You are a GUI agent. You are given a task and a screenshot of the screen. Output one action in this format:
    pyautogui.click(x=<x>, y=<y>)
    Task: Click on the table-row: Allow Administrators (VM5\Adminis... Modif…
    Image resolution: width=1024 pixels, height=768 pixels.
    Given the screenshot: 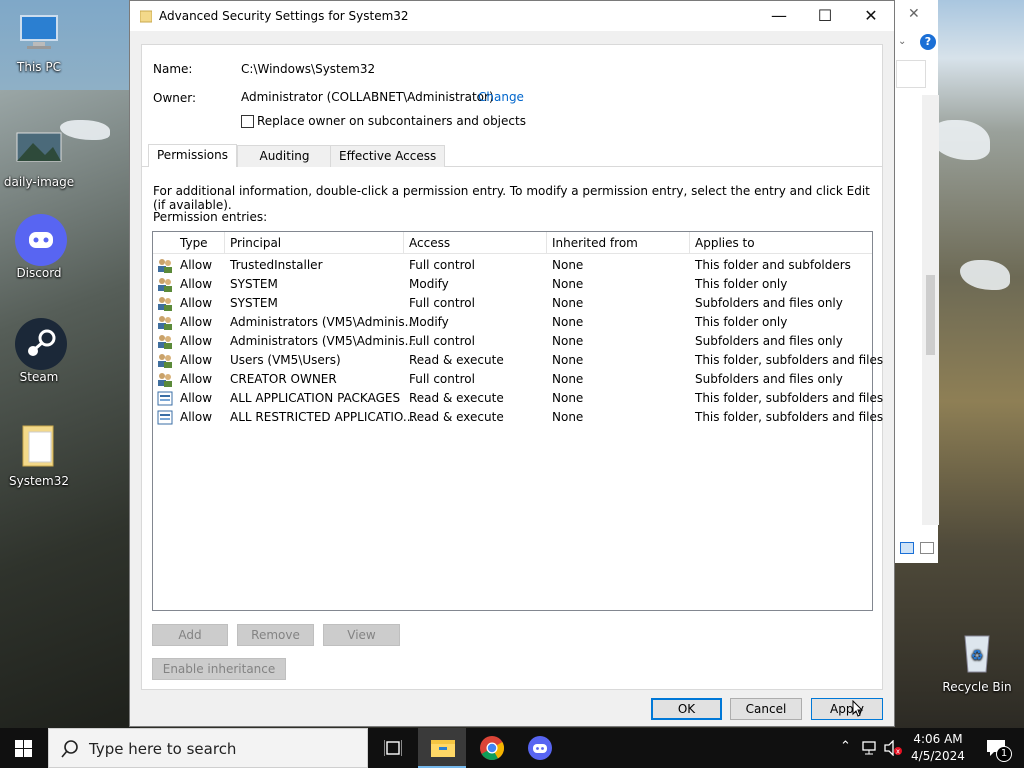 What is the action you would take?
    pyautogui.click(x=512, y=322)
    